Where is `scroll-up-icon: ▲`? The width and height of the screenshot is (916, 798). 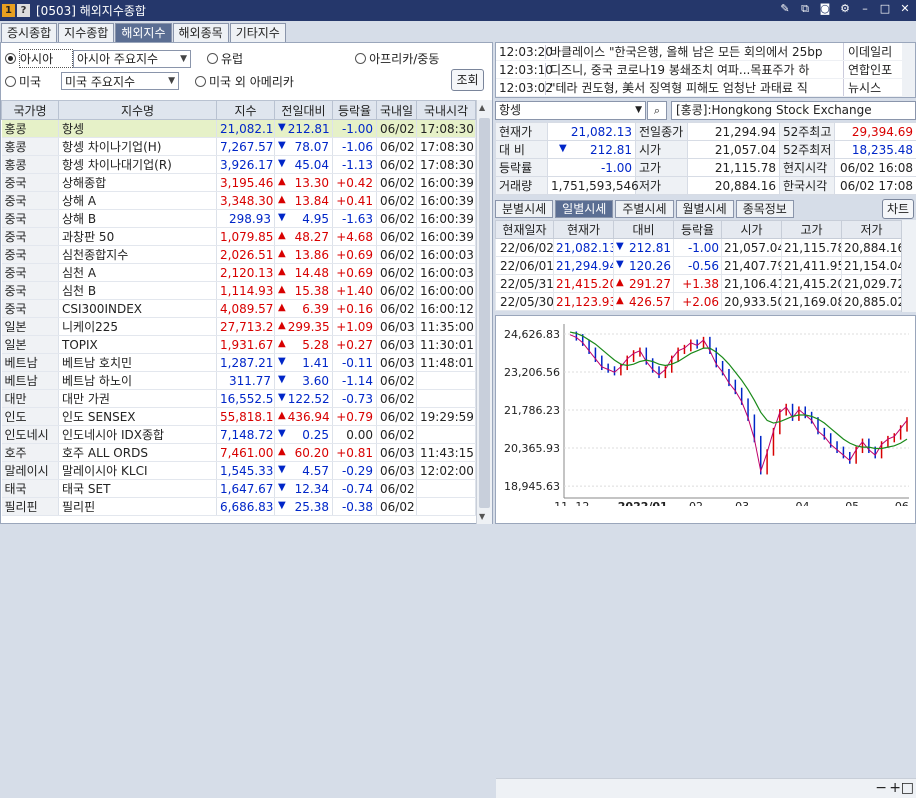
scroll-up-icon: ▲ is located at coordinates (482, 107).